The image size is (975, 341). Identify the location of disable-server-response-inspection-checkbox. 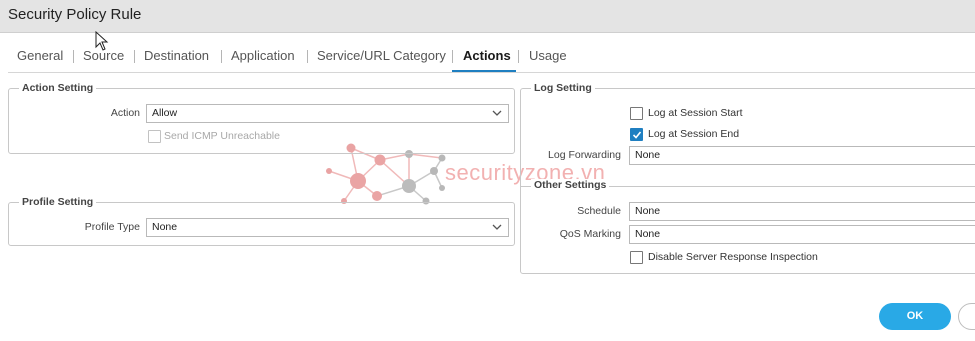
(636, 257).